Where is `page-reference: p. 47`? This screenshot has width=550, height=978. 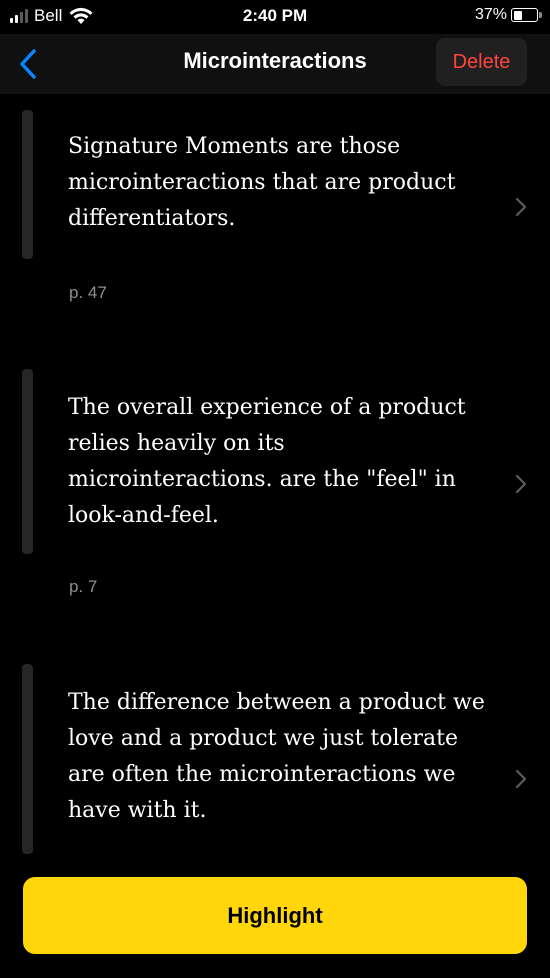
page-reference: p. 47 is located at coordinates (88, 292).